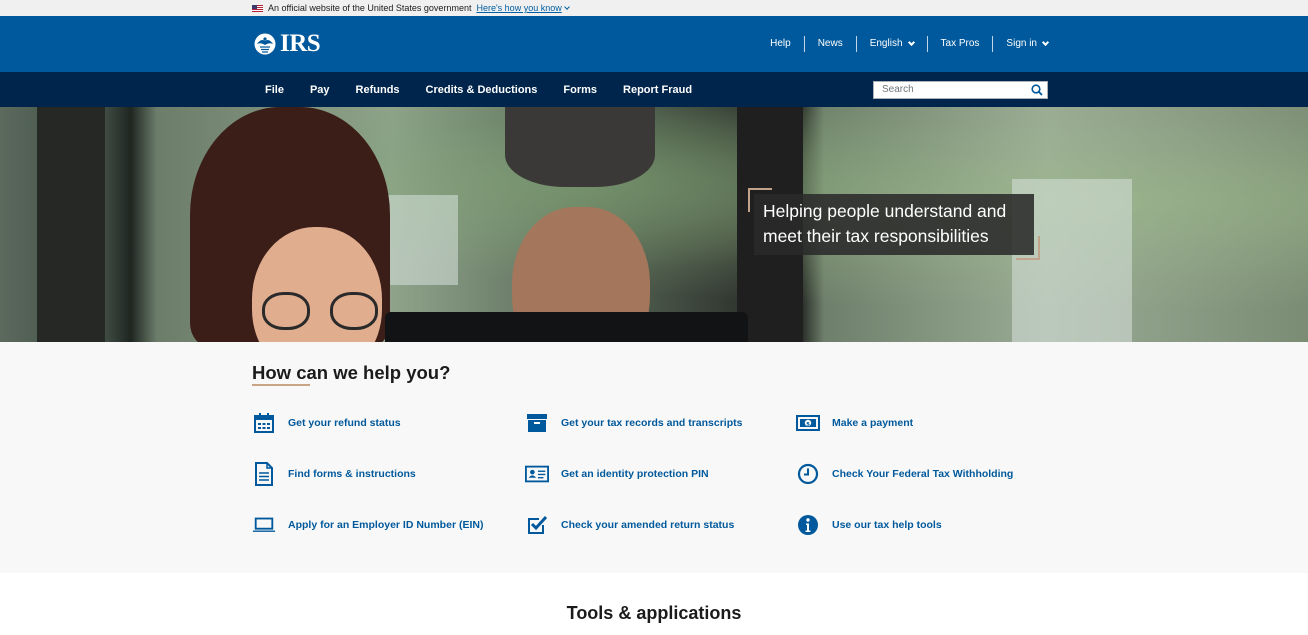 This screenshot has height=635, width=1308. What do you see at coordinates (537, 423) in the screenshot?
I see `archive-box-icon` at bounding box center [537, 423].